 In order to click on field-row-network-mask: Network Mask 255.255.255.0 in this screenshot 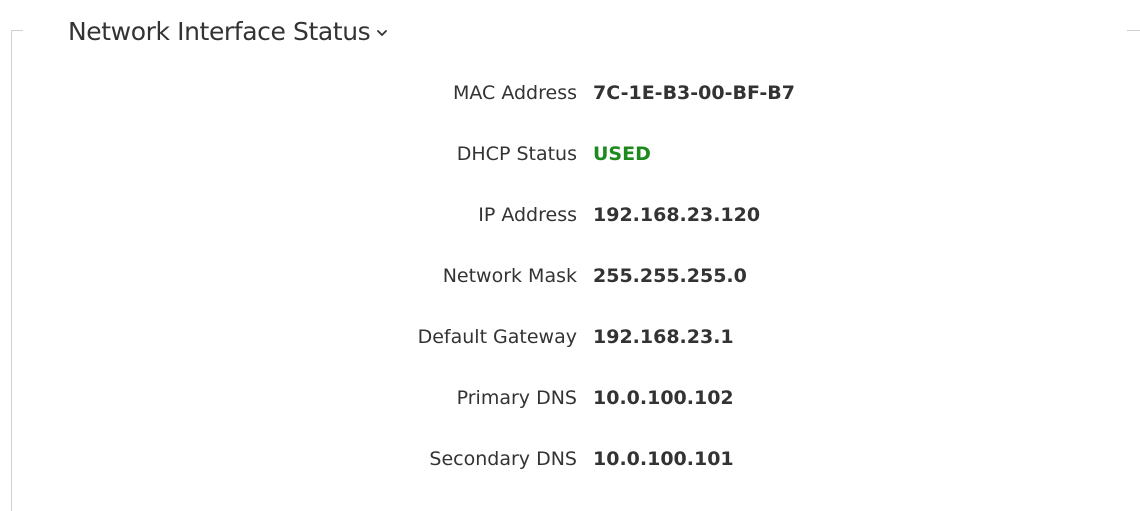, I will do `click(570, 276)`.